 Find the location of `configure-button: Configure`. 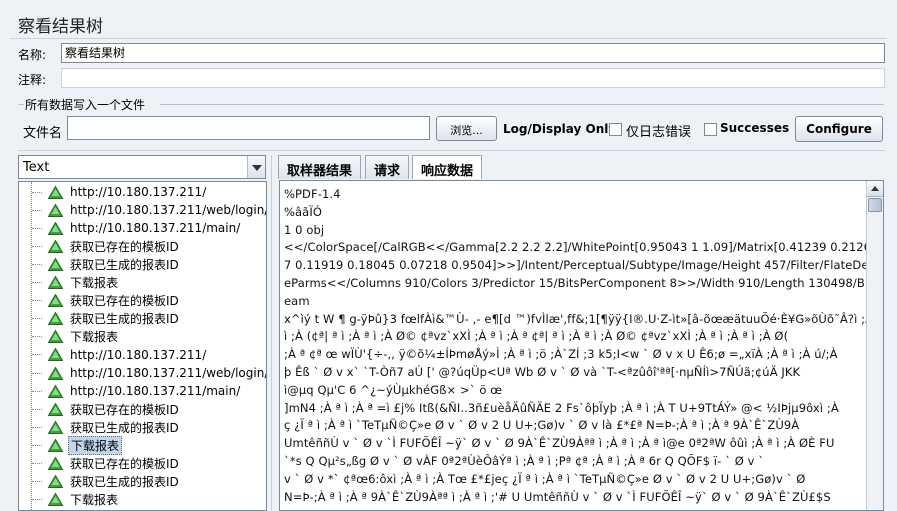

configure-button: Configure is located at coordinates (839, 129).